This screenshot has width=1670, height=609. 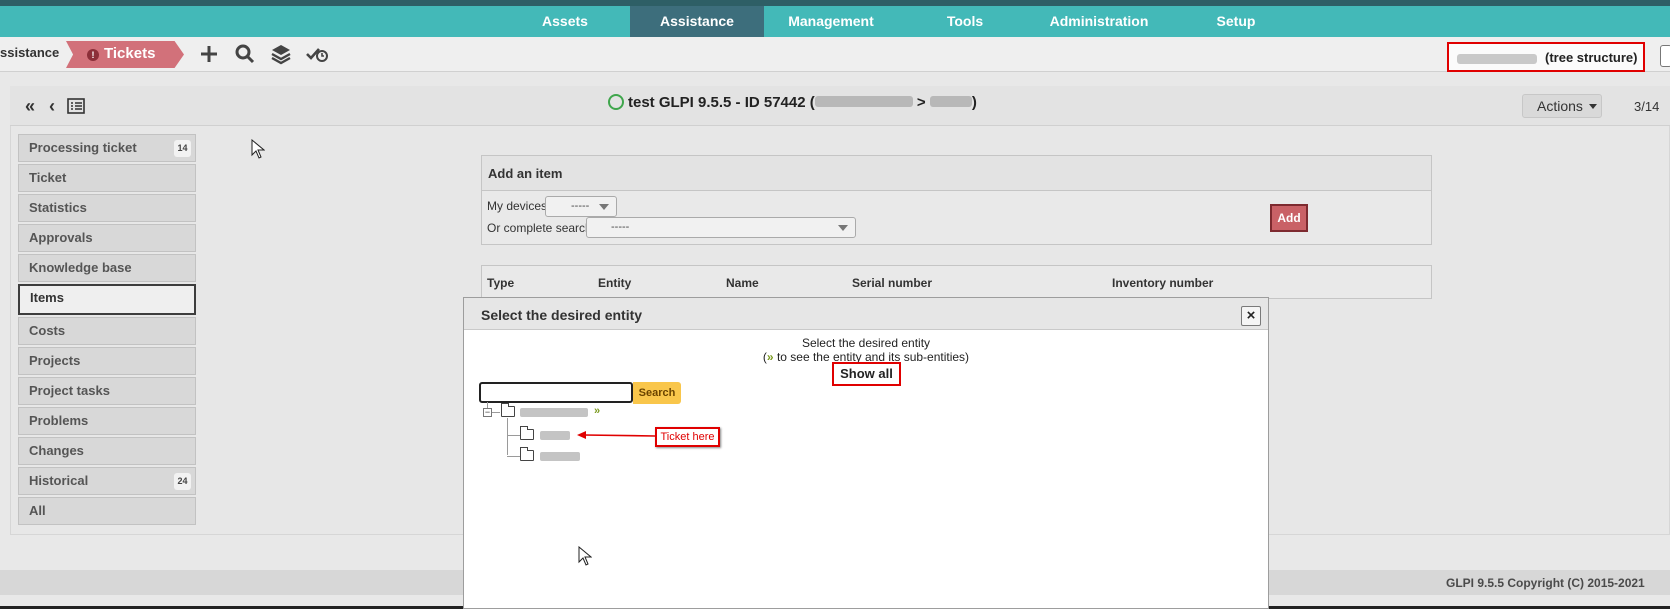 What do you see at coordinates (500, 283) in the screenshot?
I see `column-type: Type` at bounding box center [500, 283].